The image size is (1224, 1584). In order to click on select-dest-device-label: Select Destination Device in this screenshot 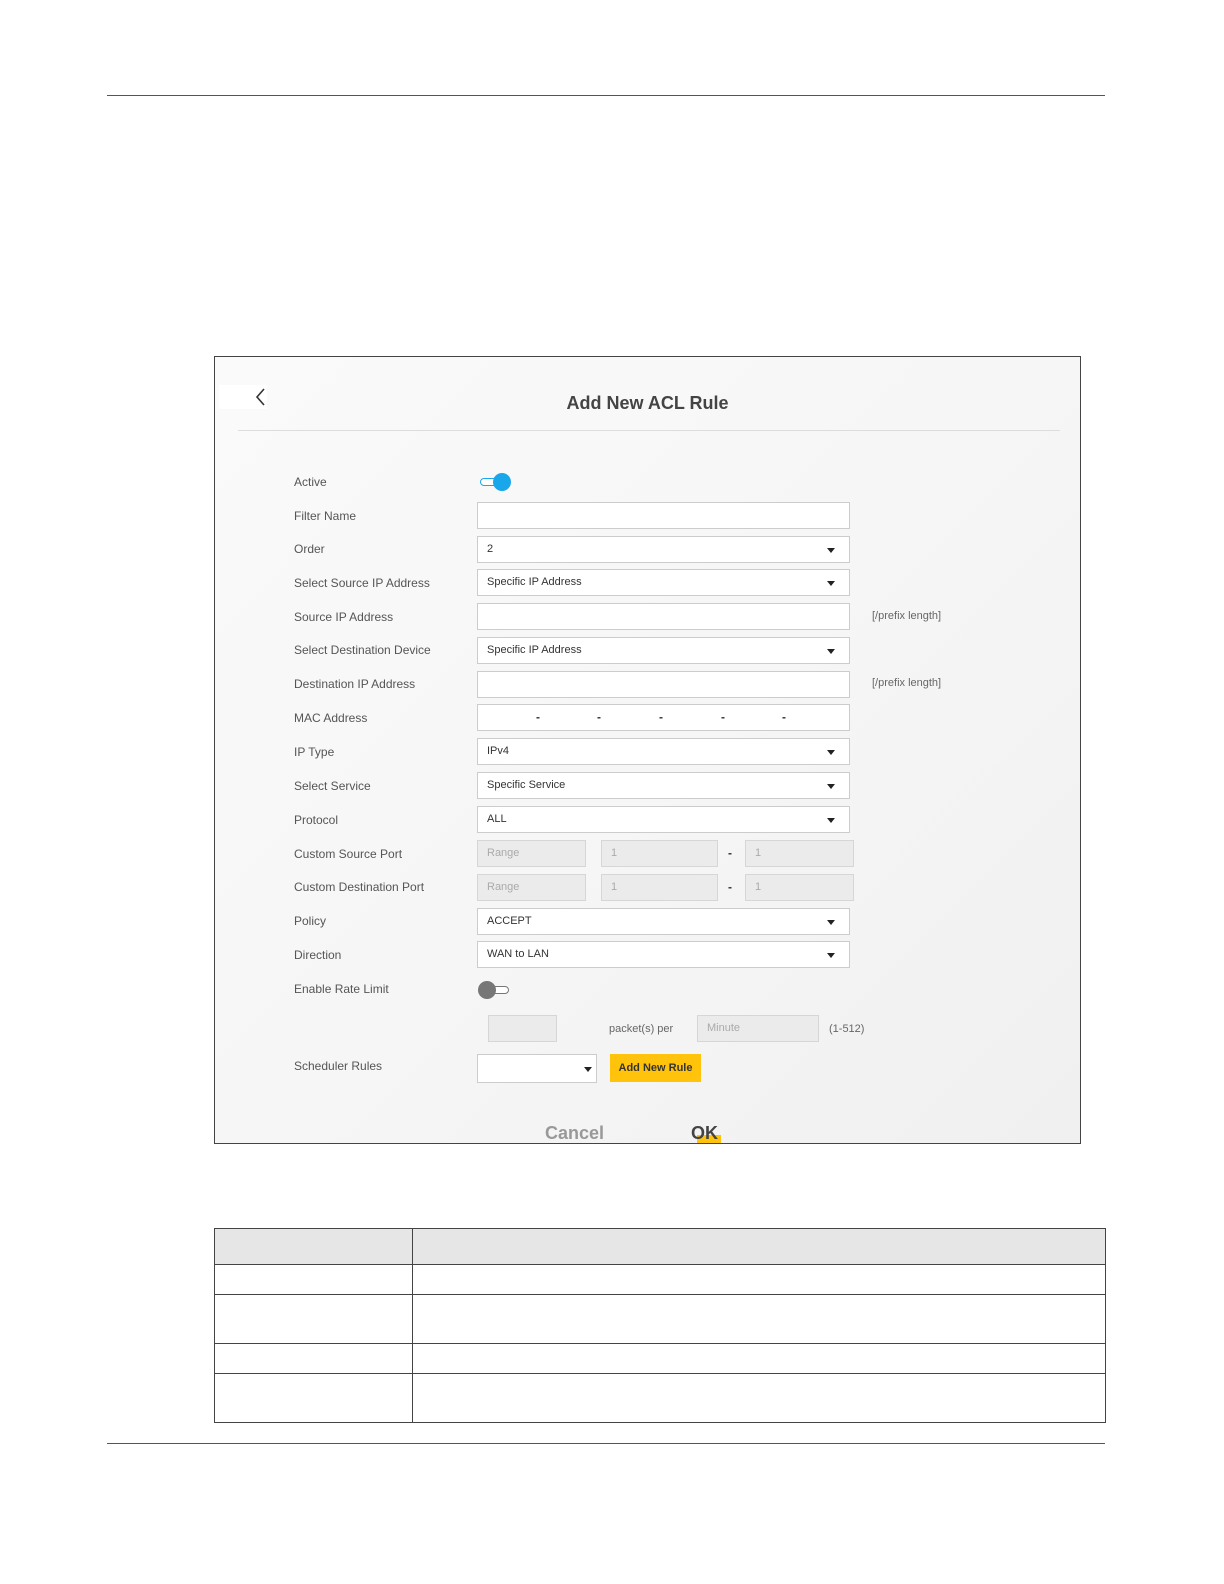, I will do `click(362, 650)`.